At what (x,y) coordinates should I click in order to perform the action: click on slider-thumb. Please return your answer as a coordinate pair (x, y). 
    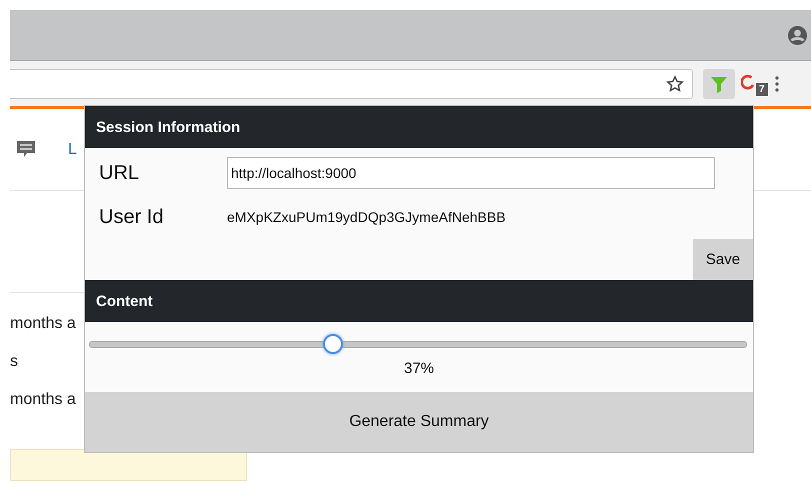
    Looking at the image, I should click on (333, 344).